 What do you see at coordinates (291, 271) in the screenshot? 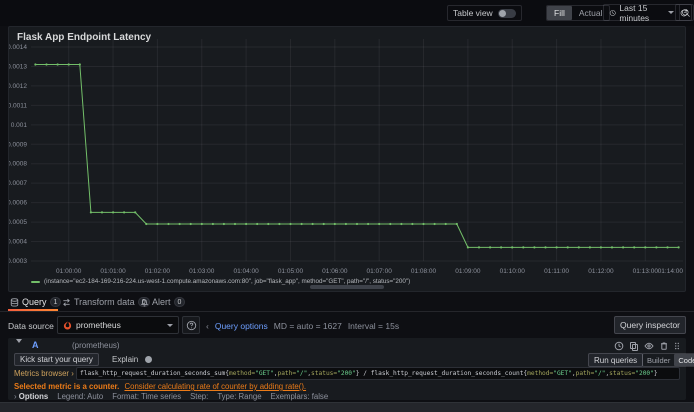
I see `svg-text: 01:05:00` at bounding box center [291, 271].